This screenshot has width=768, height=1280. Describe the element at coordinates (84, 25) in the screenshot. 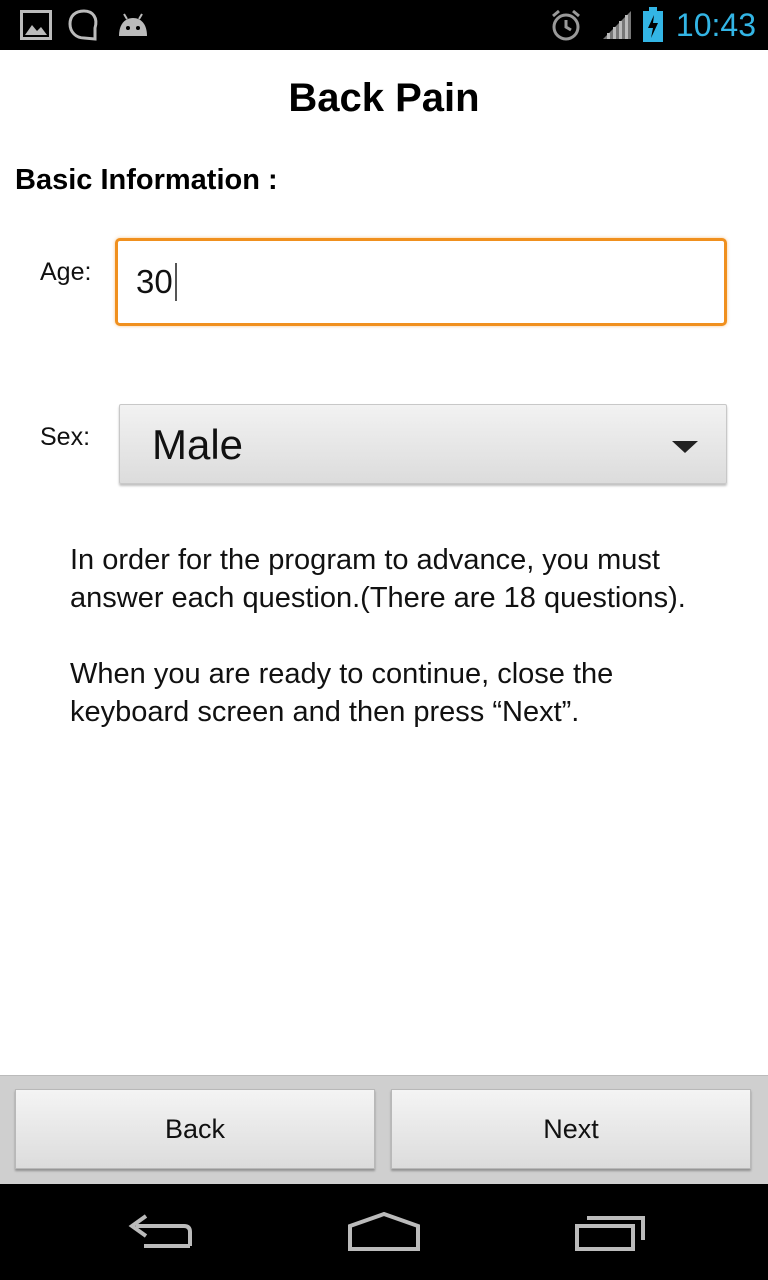

I see `hangouts-icon` at that location.